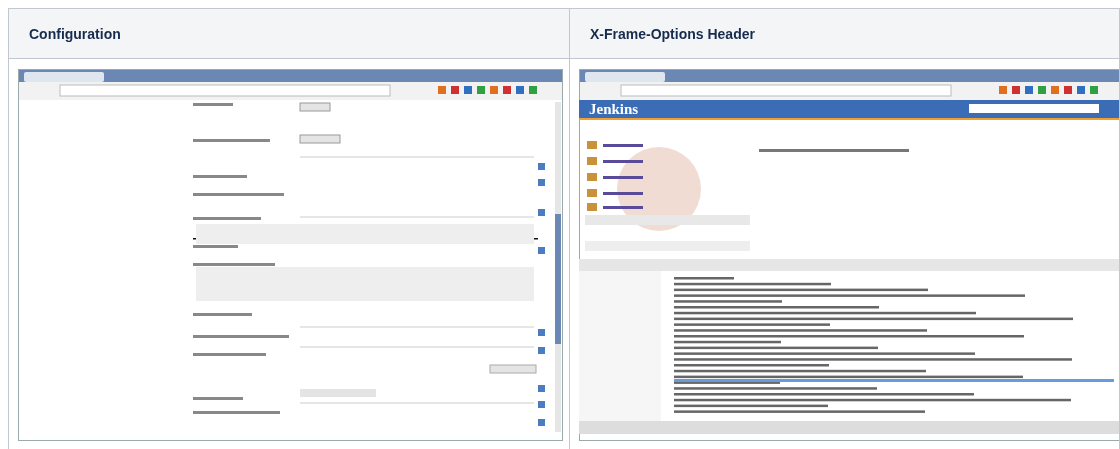  What do you see at coordinates (614, 109) in the screenshot?
I see `jenkins-logo: Jenkins` at bounding box center [614, 109].